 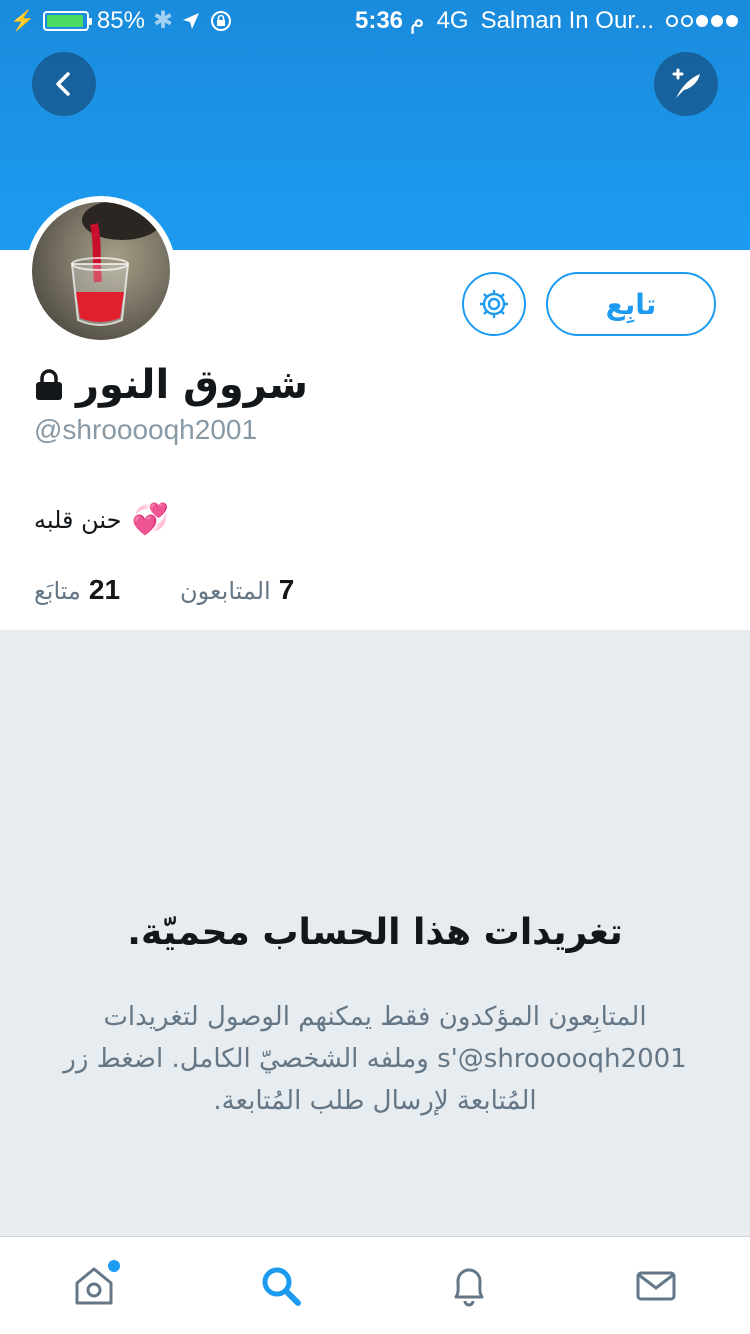 What do you see at coordinates (192, 385) in the screenshot?
I see `display-name: شروق النور` at bounding box center [192, 385].